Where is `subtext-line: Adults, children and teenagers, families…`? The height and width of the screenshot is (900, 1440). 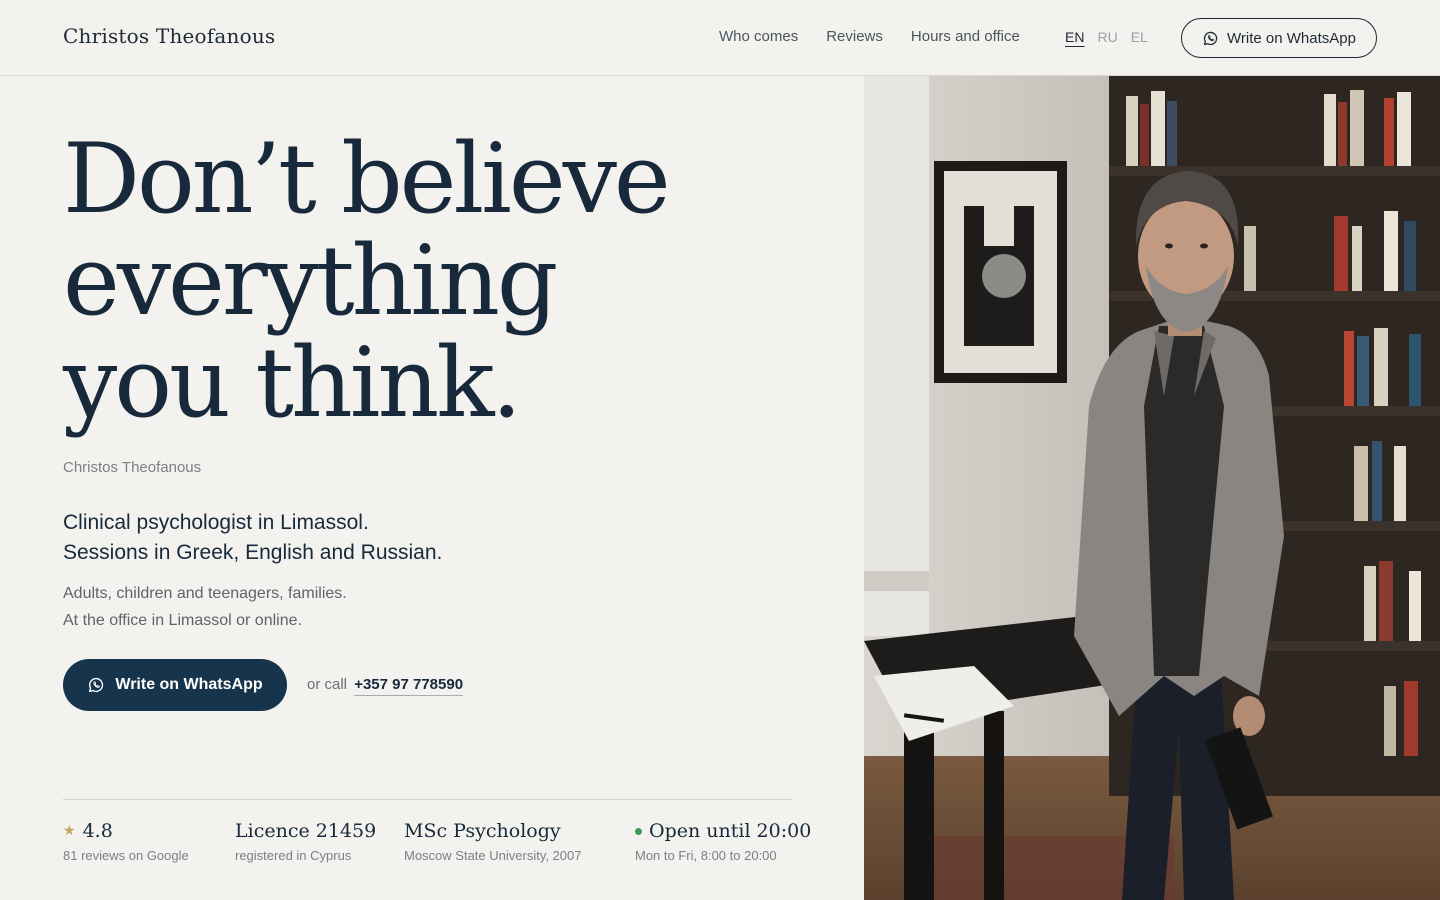 subtext-line: Adults, children and teenagers, families… is located at coordinates (205, 593).